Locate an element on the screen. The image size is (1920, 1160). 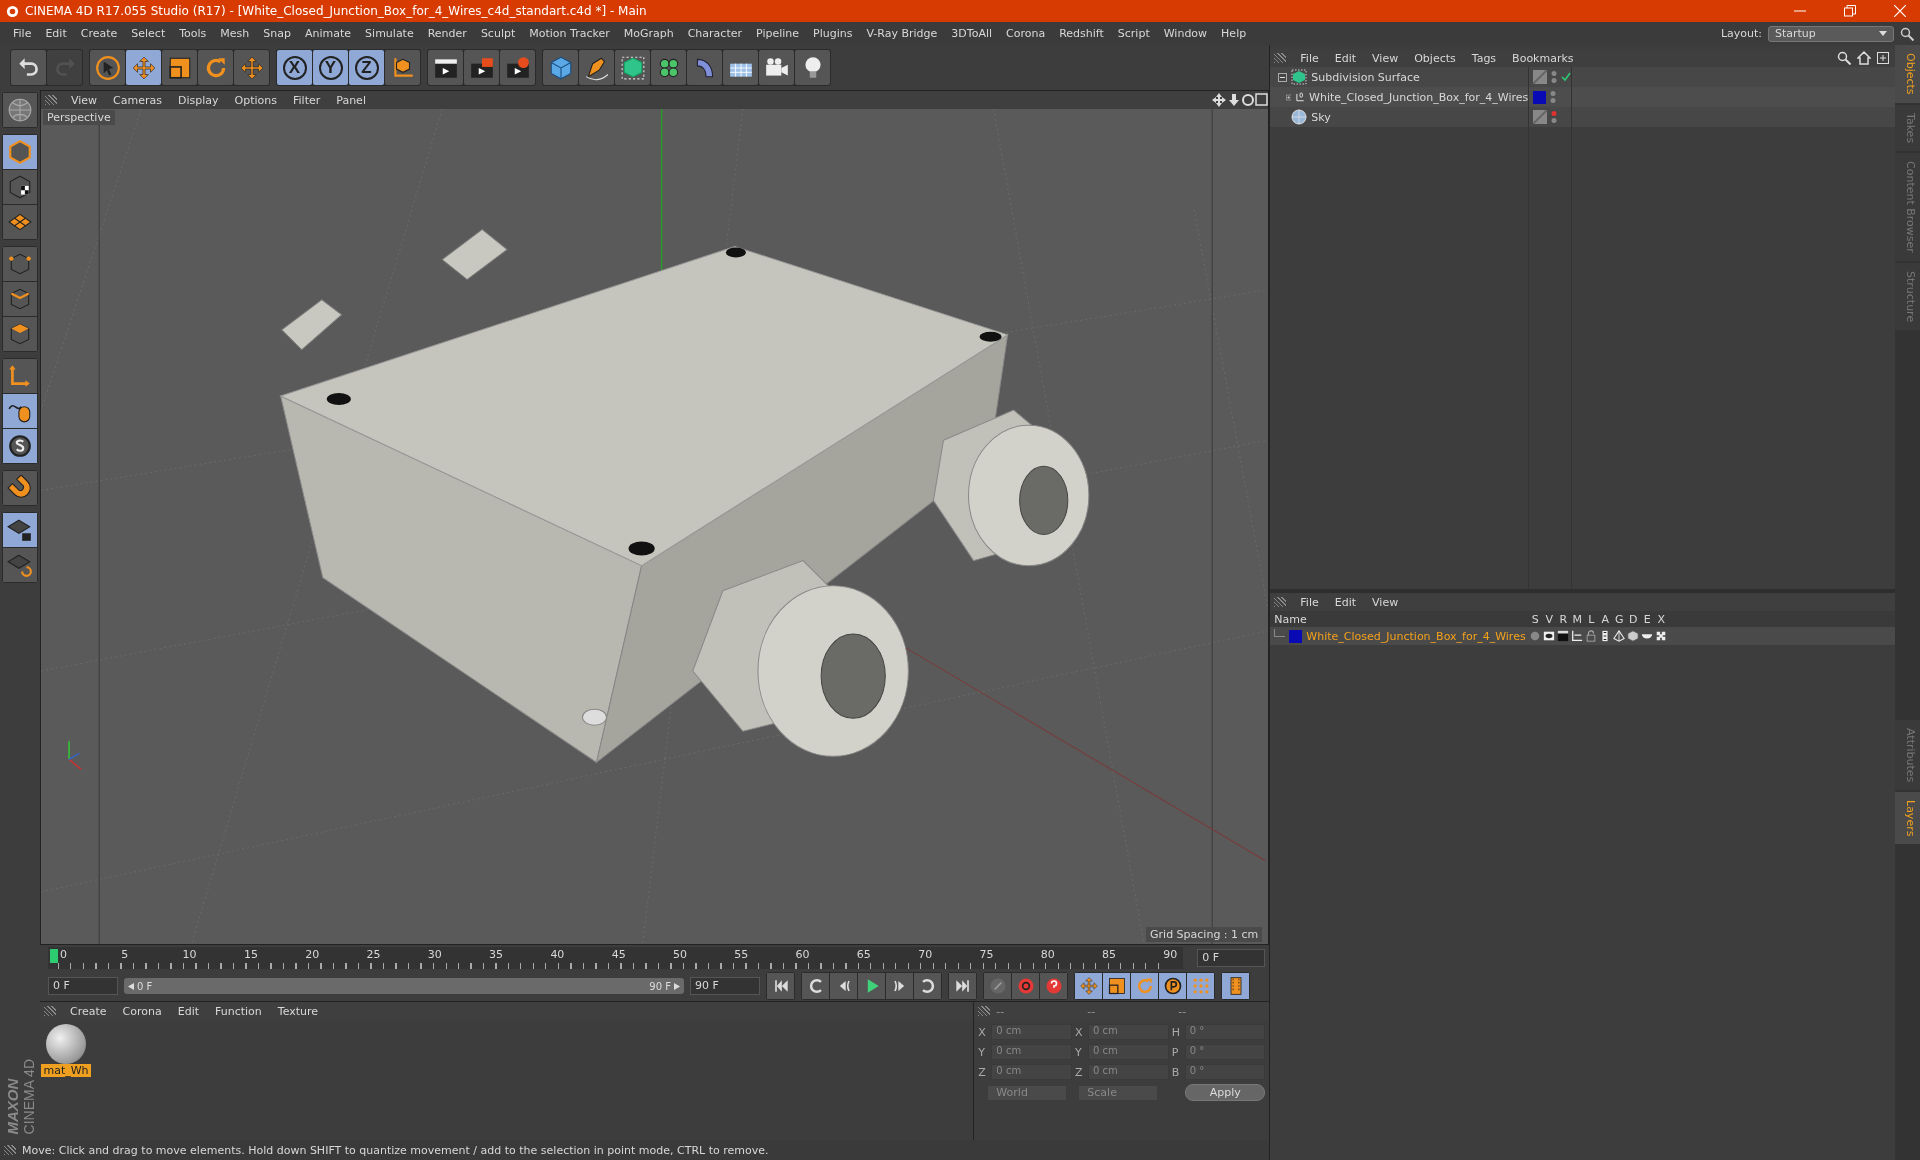
menu-item: Snap is located at coordinates (277, 33).